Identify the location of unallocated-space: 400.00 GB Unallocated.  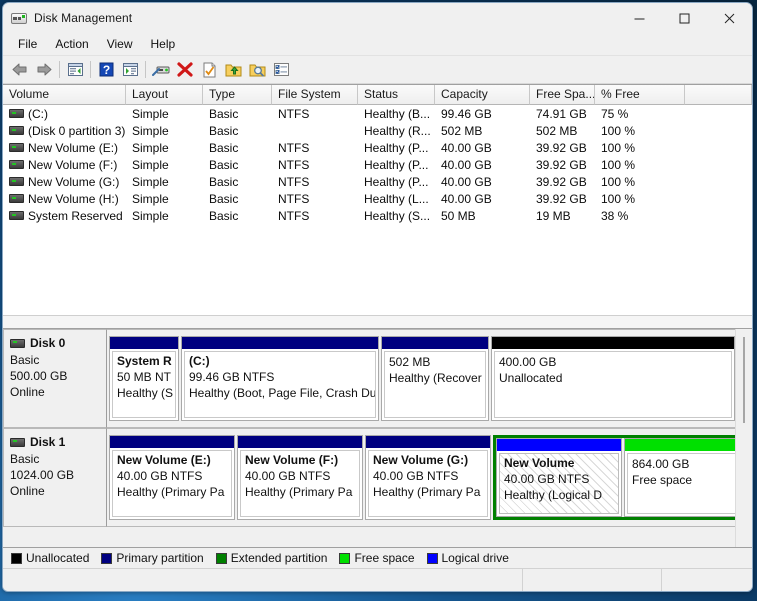
(613, 378).